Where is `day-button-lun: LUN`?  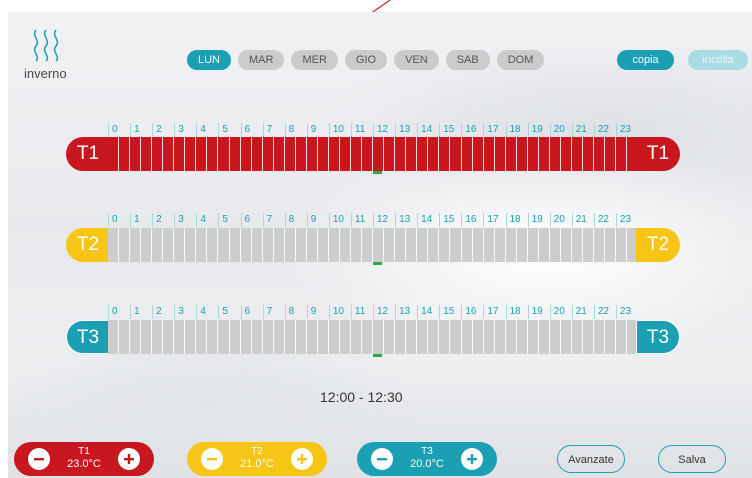 day-button-lun: LUN is located at coordinates (209, 60).